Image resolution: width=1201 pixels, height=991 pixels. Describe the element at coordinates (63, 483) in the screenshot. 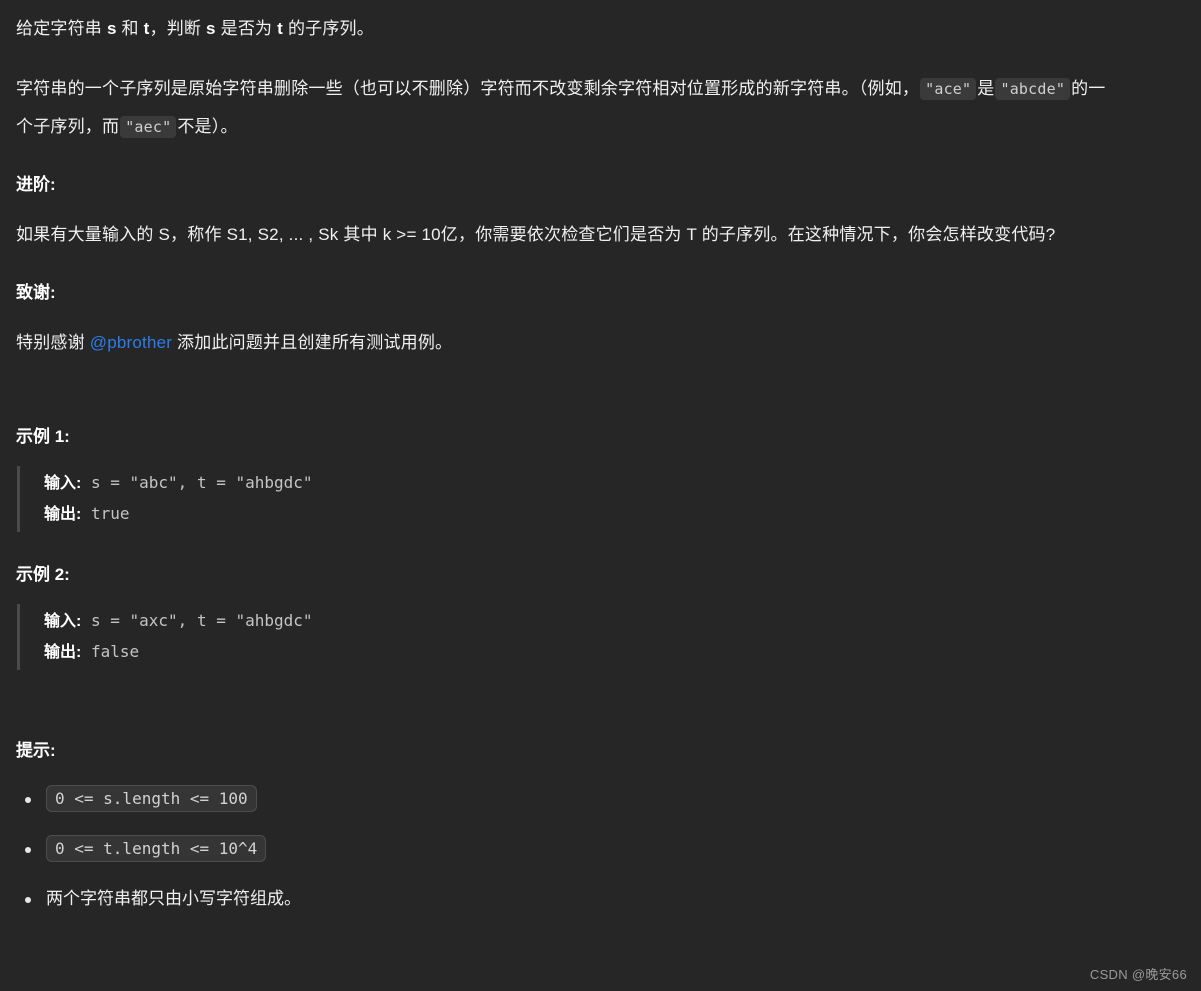

I see `example-1-input-label: 输入:` at that location.